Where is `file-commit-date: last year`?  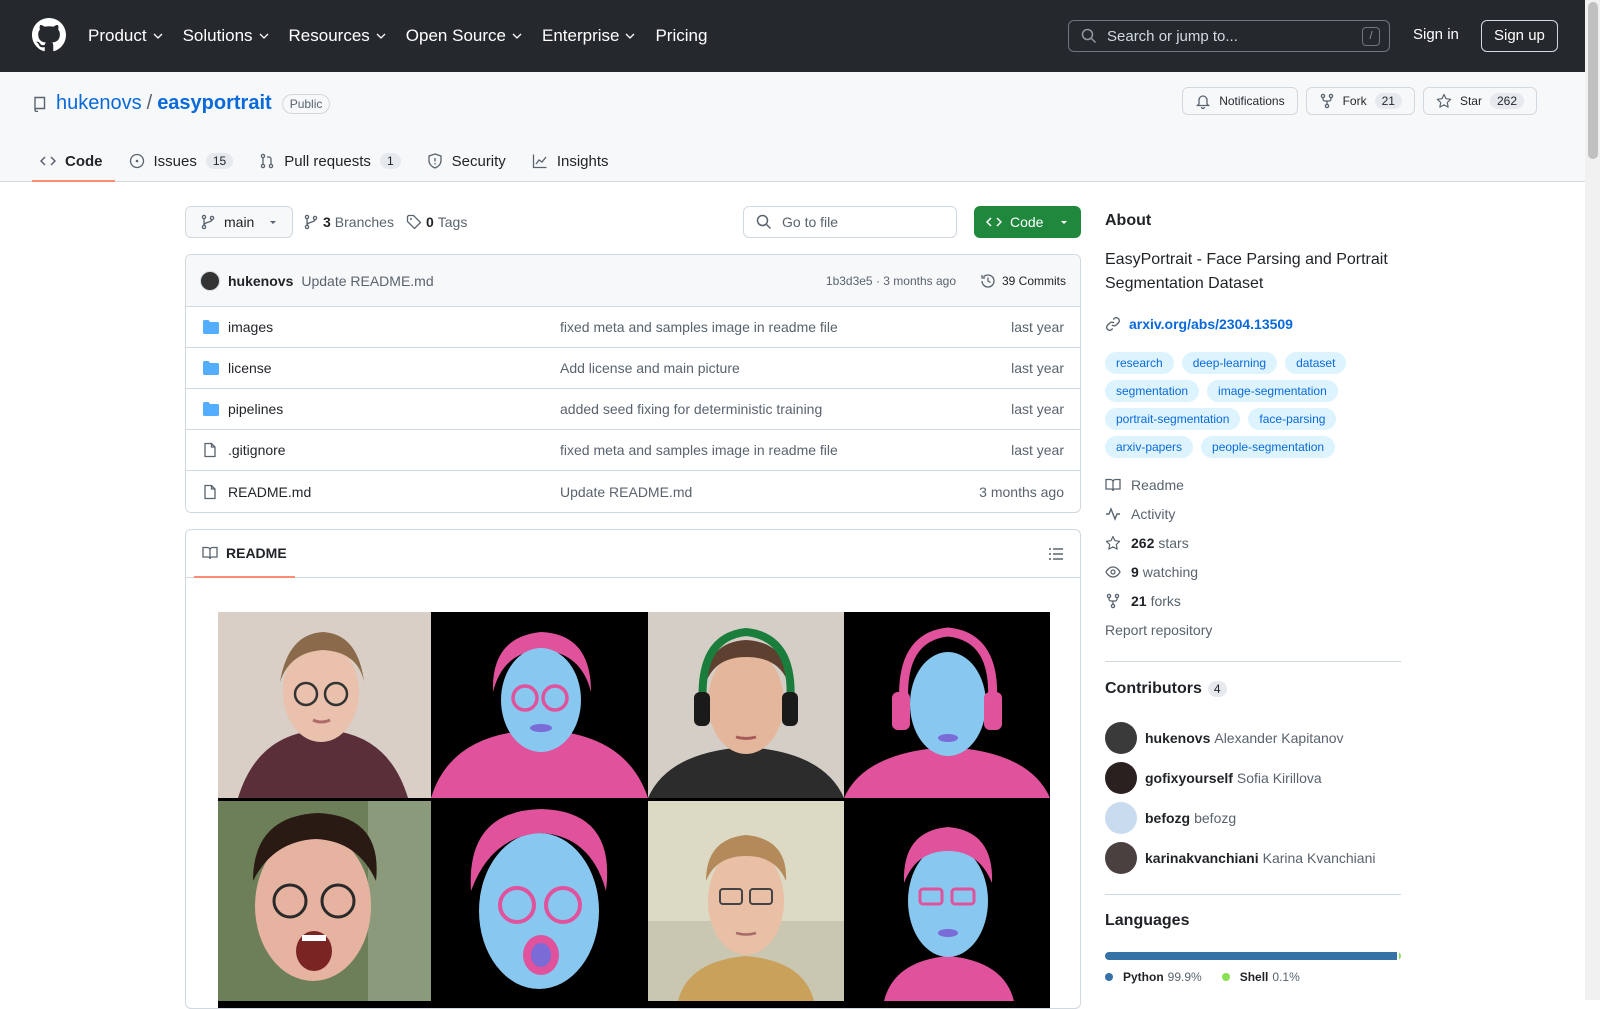 file-commit-date: last year is located at coordinates (1037, 327).